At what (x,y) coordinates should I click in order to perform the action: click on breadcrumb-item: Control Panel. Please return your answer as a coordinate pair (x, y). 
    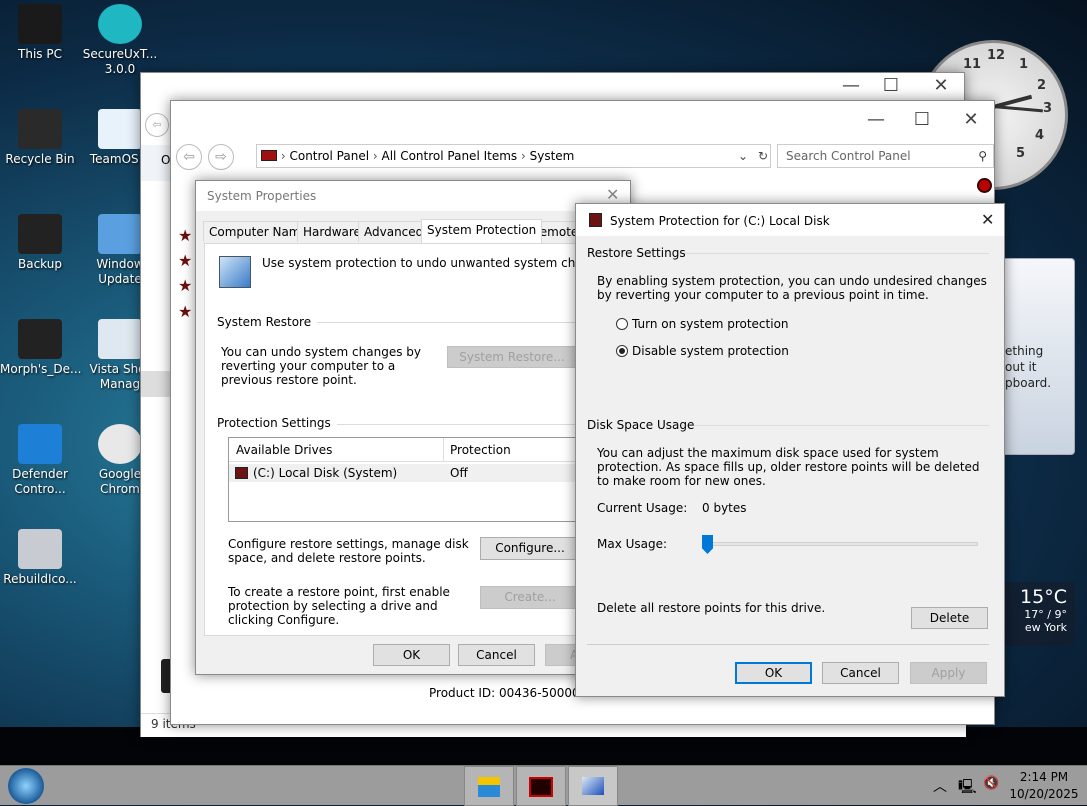
    Looking at the image, I should click on (329, 156).